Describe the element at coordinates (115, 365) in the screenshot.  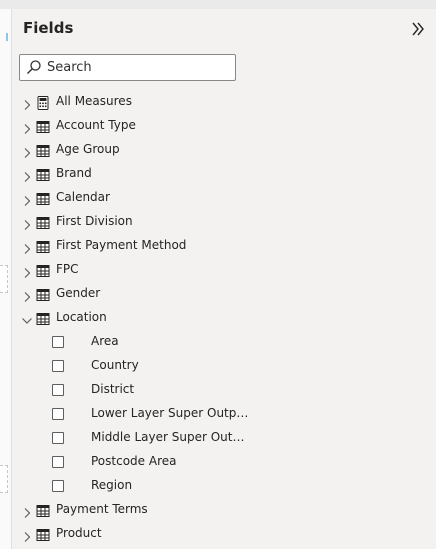
I see `field-name: Country` at that location.